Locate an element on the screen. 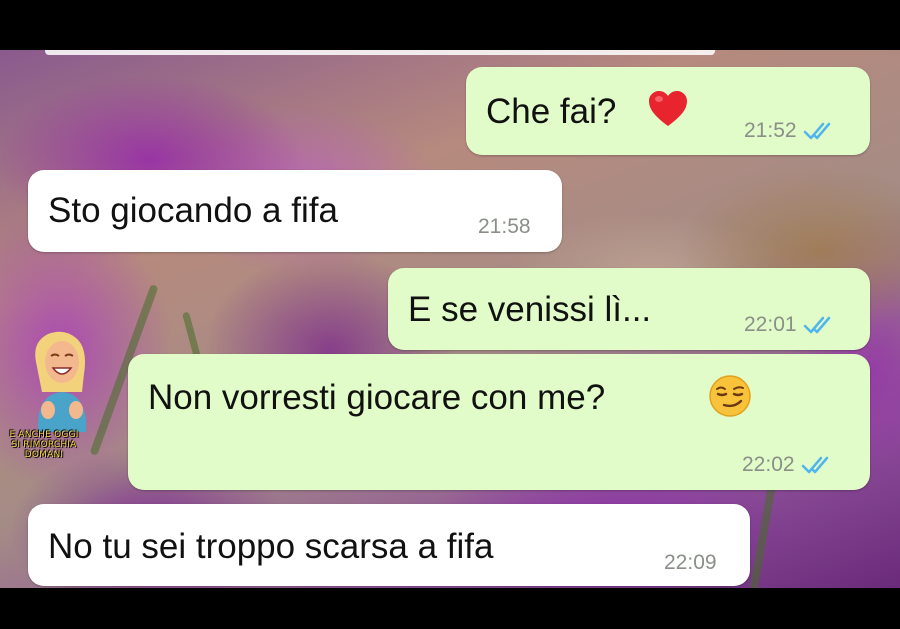  message-time: 21:52 is located at coordinates (770, 130).